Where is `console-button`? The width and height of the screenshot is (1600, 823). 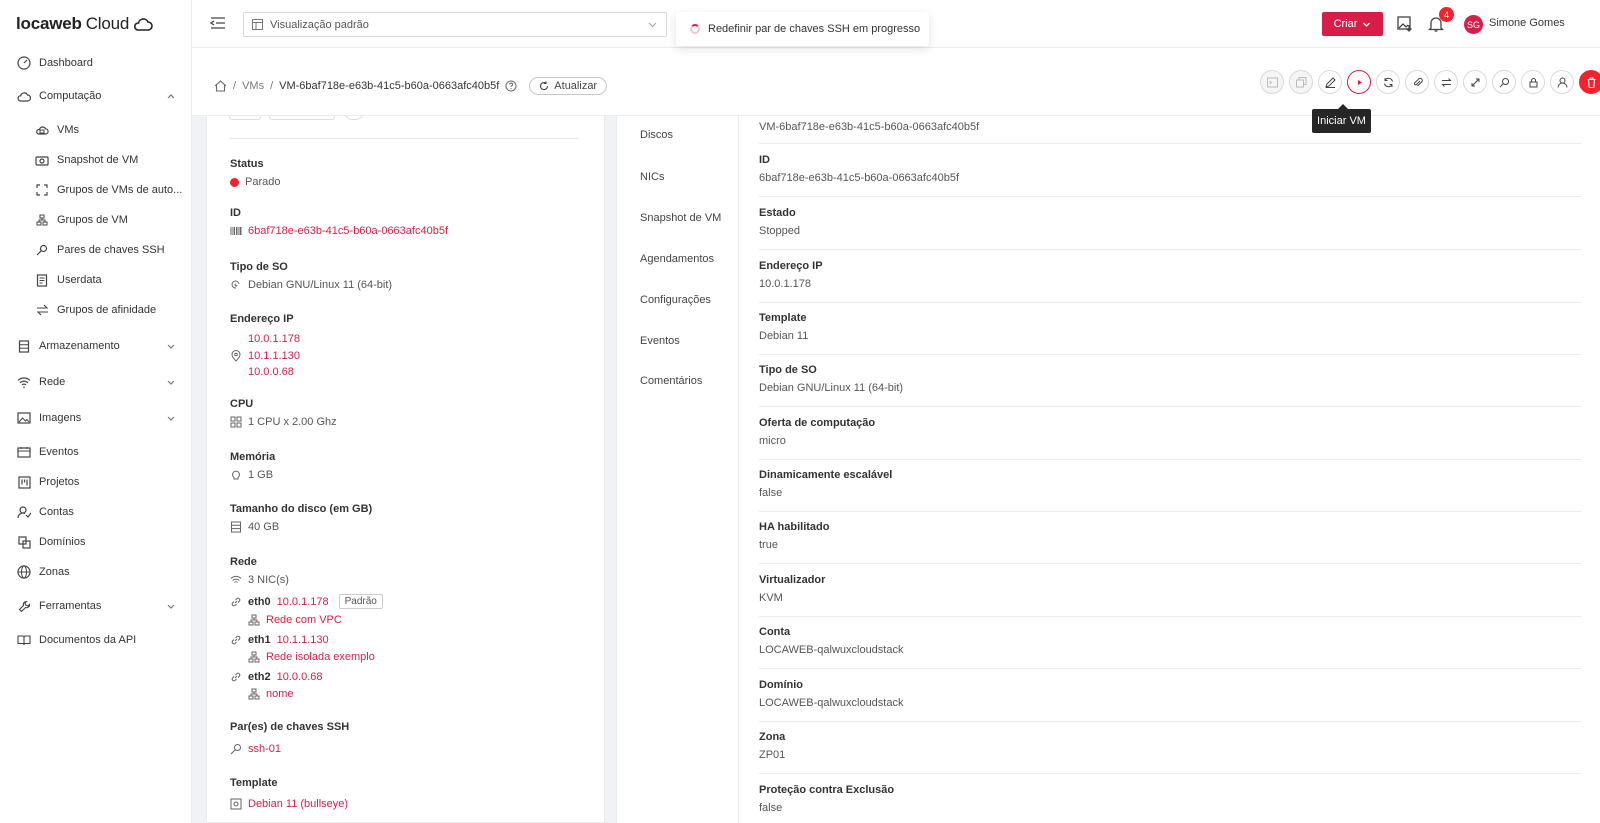 console-button is located at coordinates (1272, 82).